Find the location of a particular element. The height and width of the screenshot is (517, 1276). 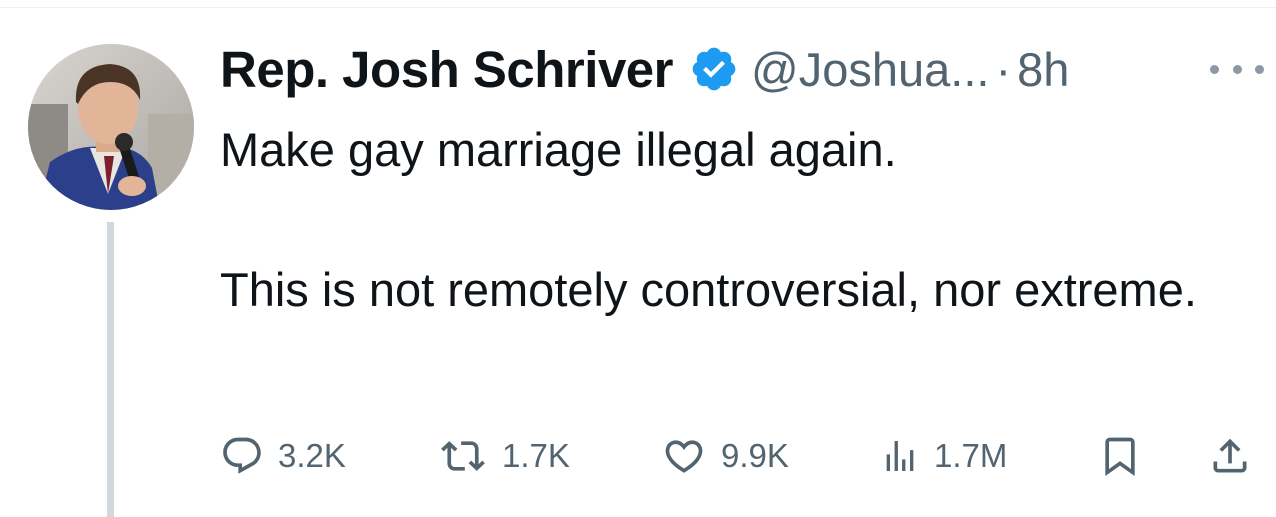

timestamp: 8h is located at coordinates (1043, 69).